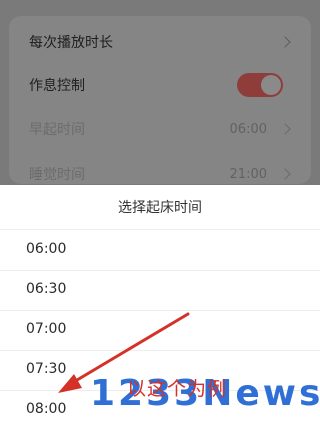 The height and width of the screenshot is (436, 320). I want to click on time-option-label: 06:30, so click(46, 289).